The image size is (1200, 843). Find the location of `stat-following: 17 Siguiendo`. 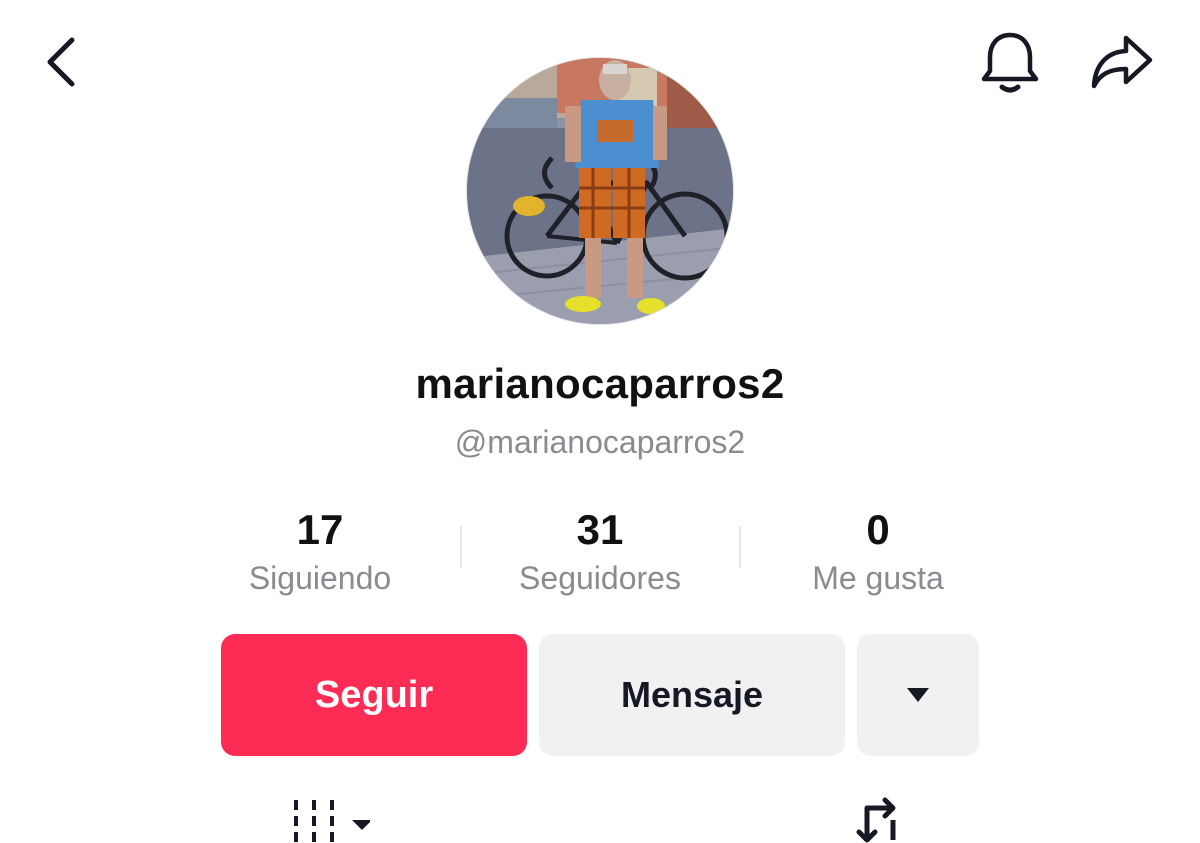

stat-following: 17 Siguiendo is located at coordinates (320, 552).